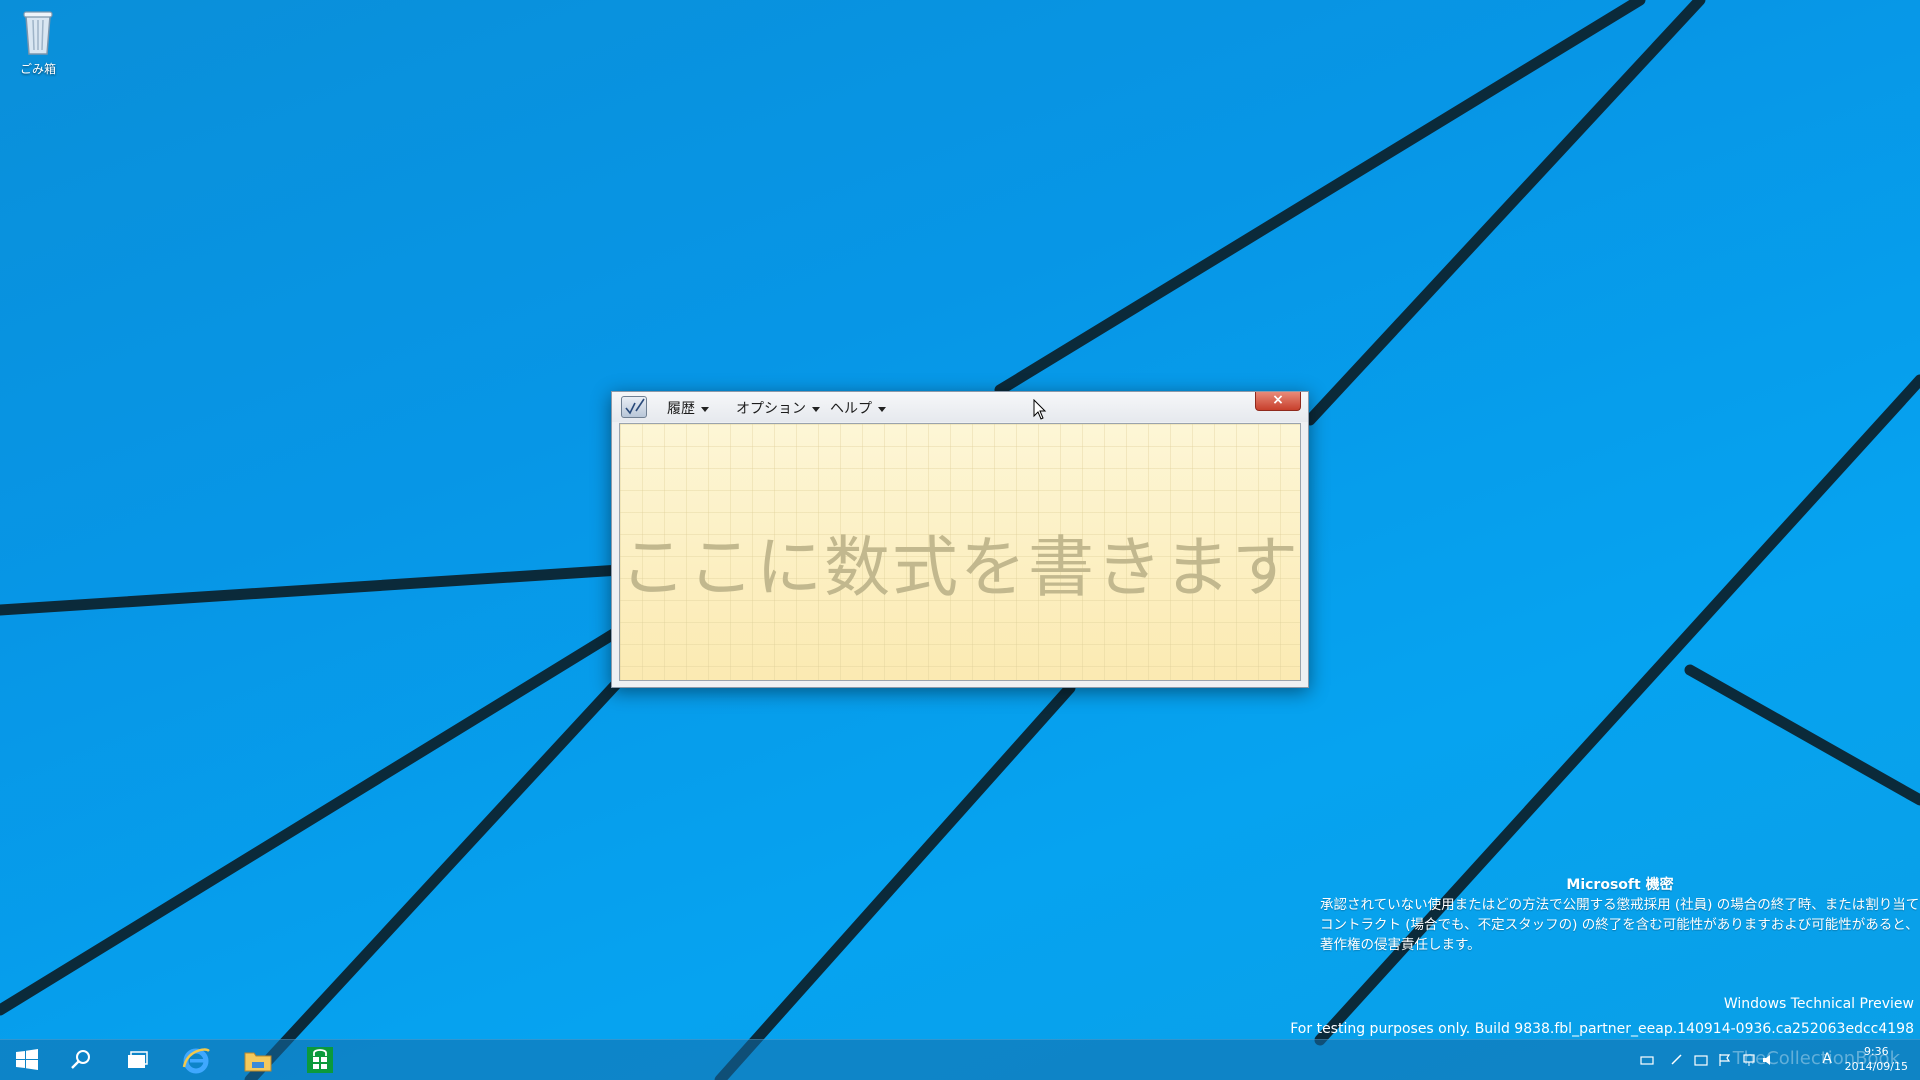 The height and width of the screenshot is (1080, 1920). Describe the element at coordinates (960, 1059) in the screenshot. I see `taskbar: A TheCollectionBook 9:36 2014/09/15` at that location.